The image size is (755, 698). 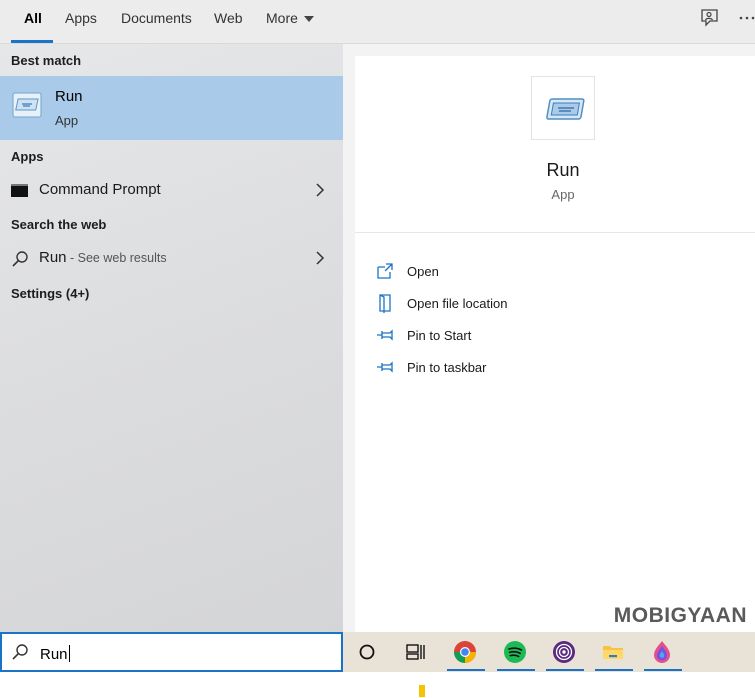 I want to click on spotify-active-indicator, so click(x=516, y=670).